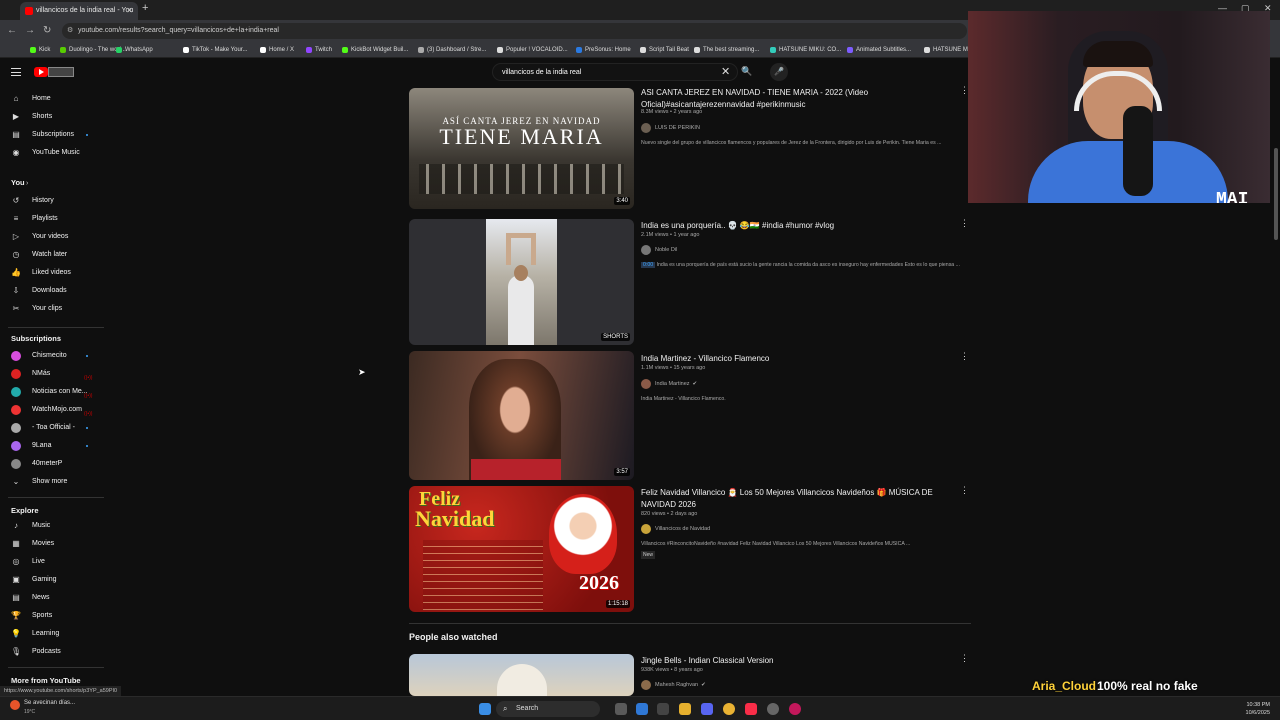  Describe the element at coordinates (60, 153) in the screenshot. I see `sidebar-item-youtube-music: ◉ YouTube Music` at that location.